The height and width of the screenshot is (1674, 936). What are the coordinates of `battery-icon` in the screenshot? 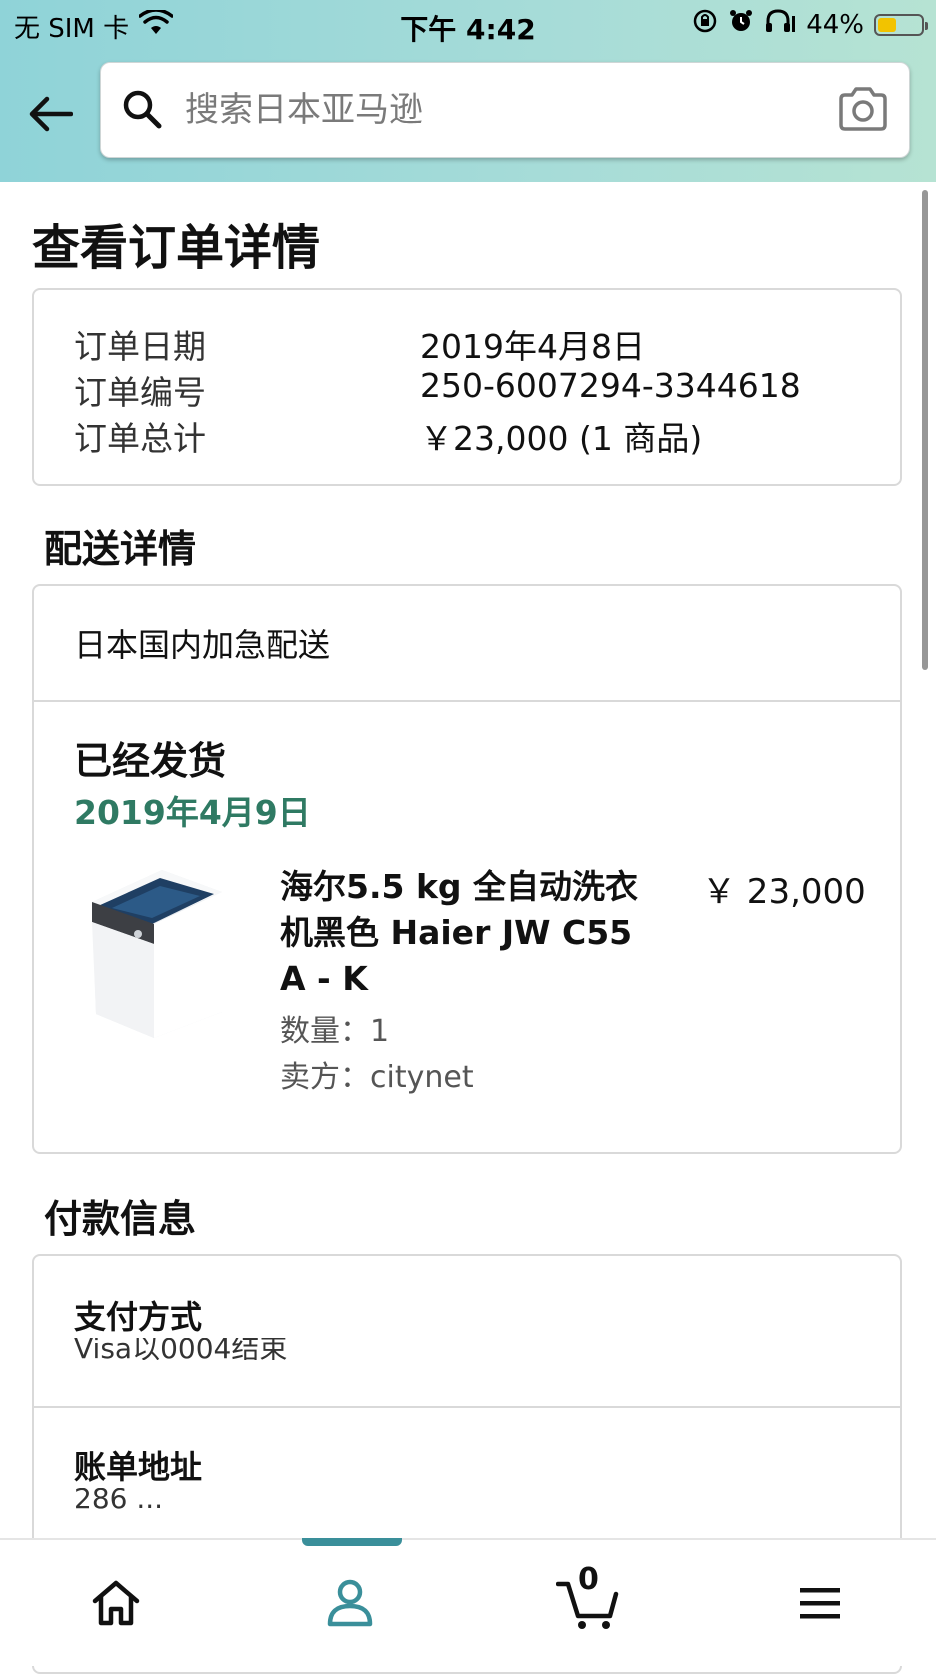 It's located at (901, 24).